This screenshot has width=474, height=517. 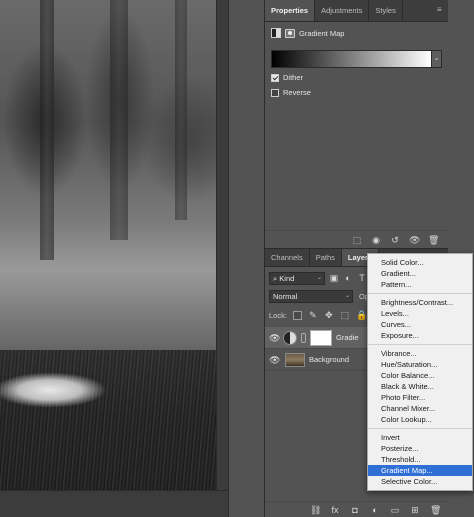 What do you see at coordinates (362, 278) in the screenshot?
I see `filter-type-icon: T` at bounding box center [362, 278].